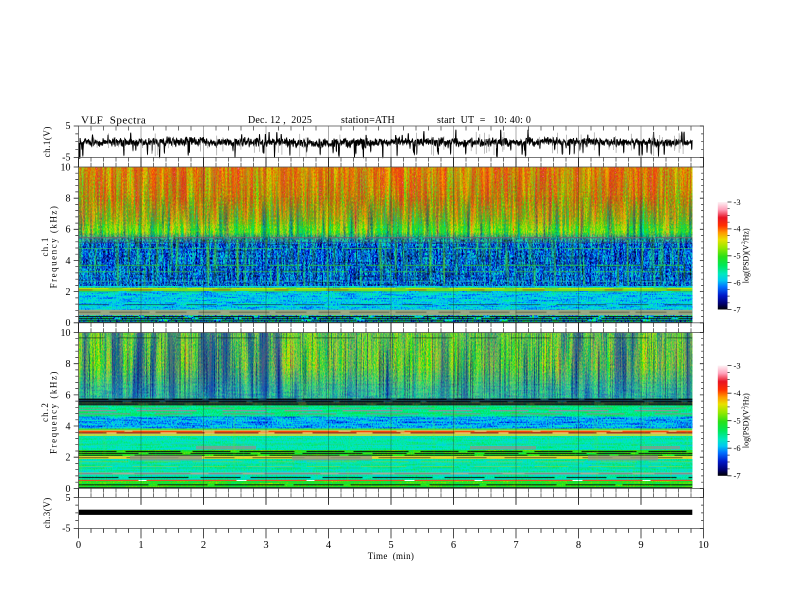 This screenshot has width=792, height=612. I want to click on svg-text: Dec. 12 , 2025, so click(280, 120).